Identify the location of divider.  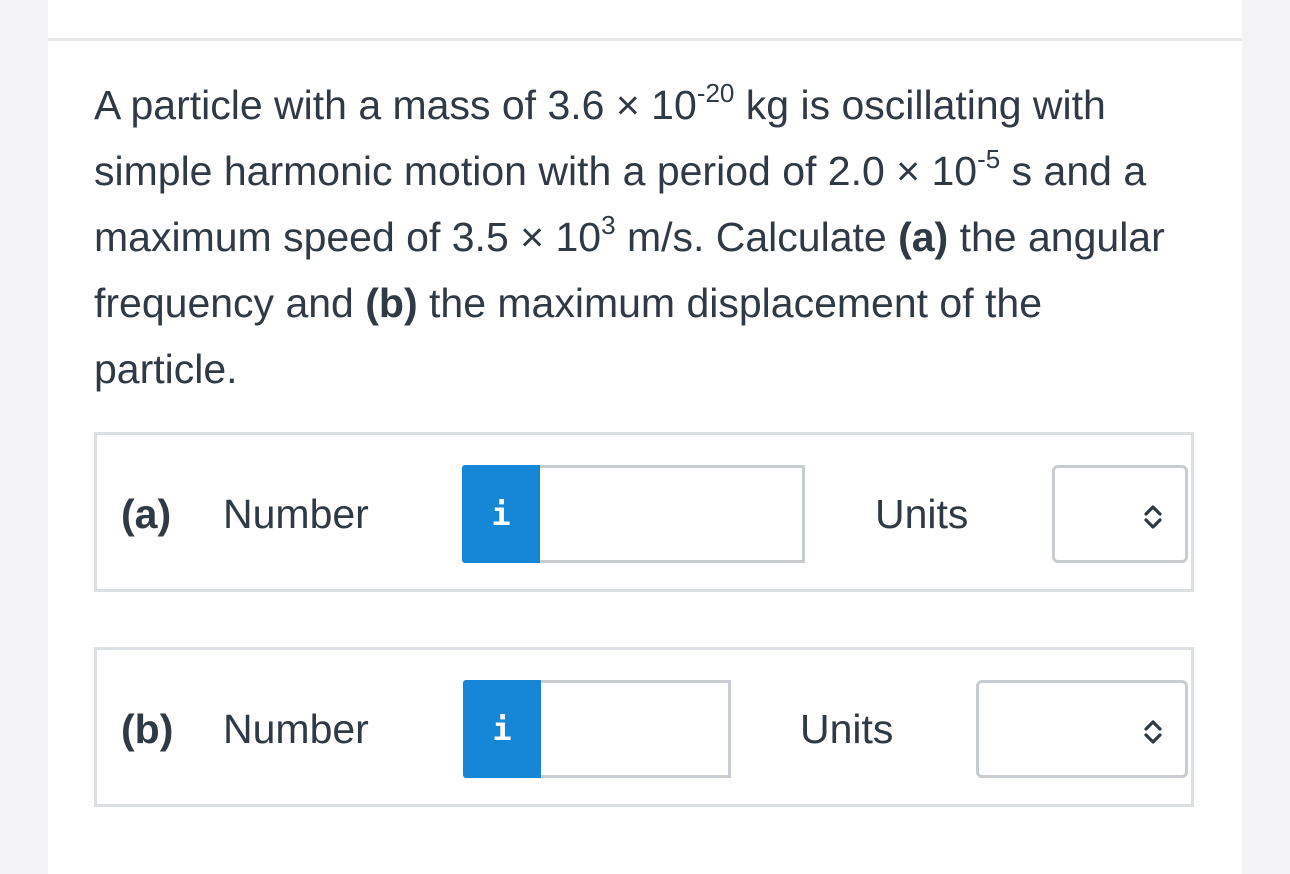
(645, 39).